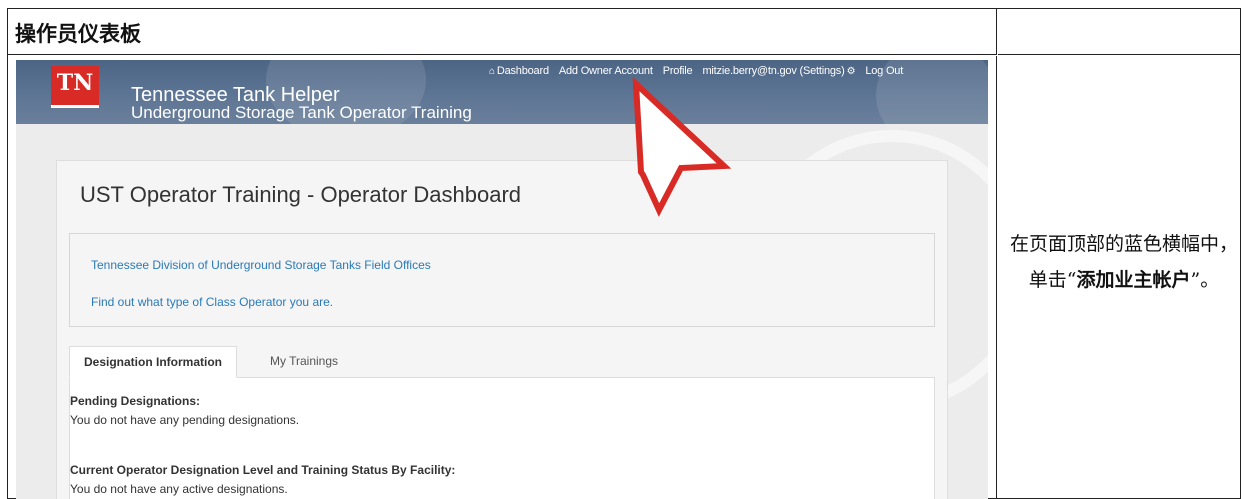  I want to click on instruction-highlight: 添加业主帐户, so click(1133, 280).